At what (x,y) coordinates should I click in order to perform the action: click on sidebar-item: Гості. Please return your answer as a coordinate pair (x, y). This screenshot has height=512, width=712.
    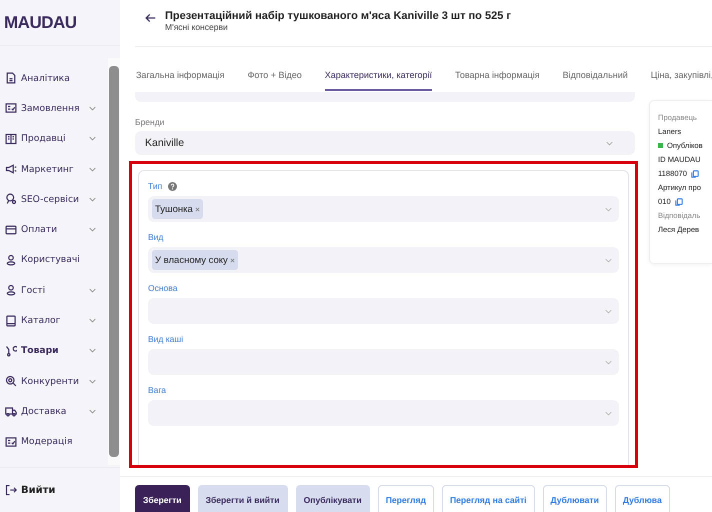
    Looking at the image, I should click on (54, 290).